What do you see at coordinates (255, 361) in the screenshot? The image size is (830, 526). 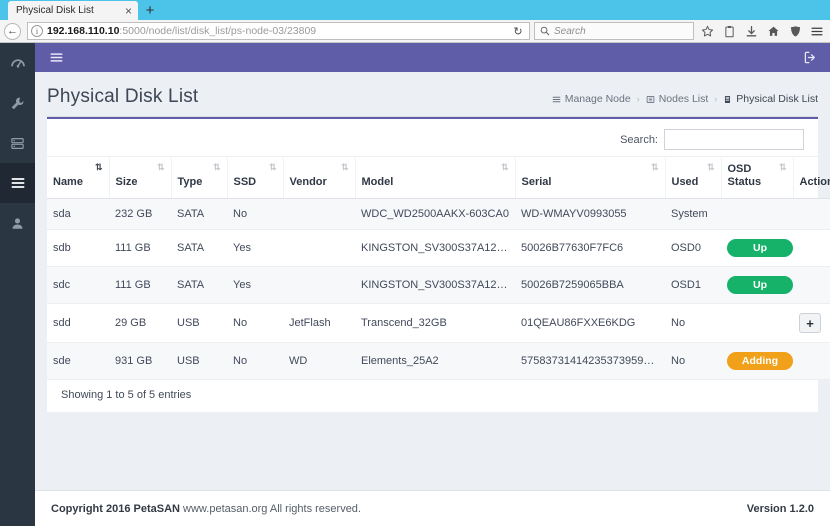 I see `cell-ssd: No` at bounding box center [255, 361].